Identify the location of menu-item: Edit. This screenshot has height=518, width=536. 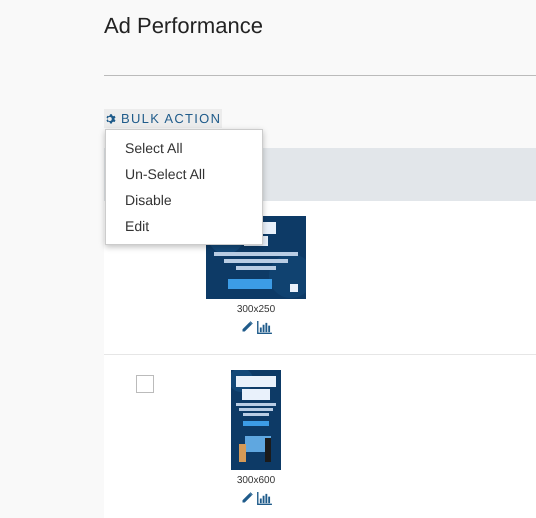
(184, 226).